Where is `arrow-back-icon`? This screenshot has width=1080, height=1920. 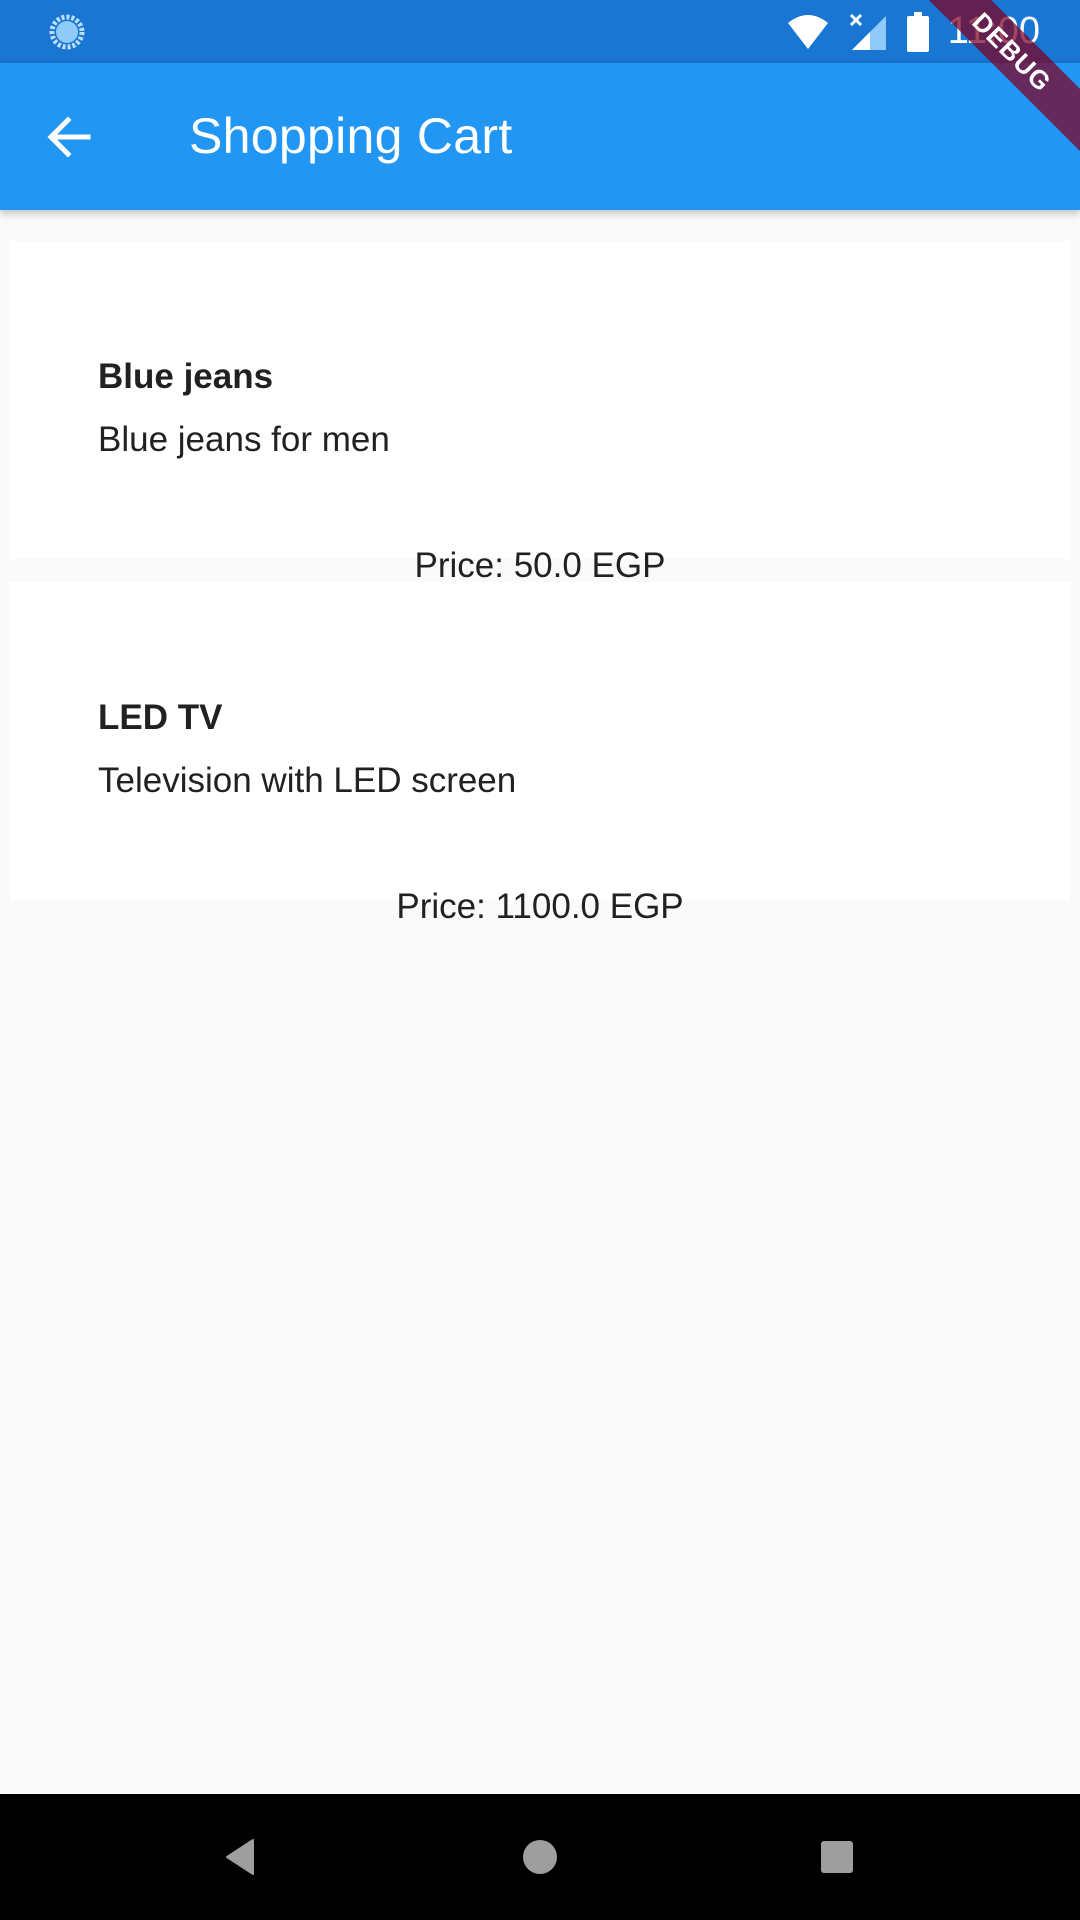
arrow-back-icon is located at coordinates (69, 137).